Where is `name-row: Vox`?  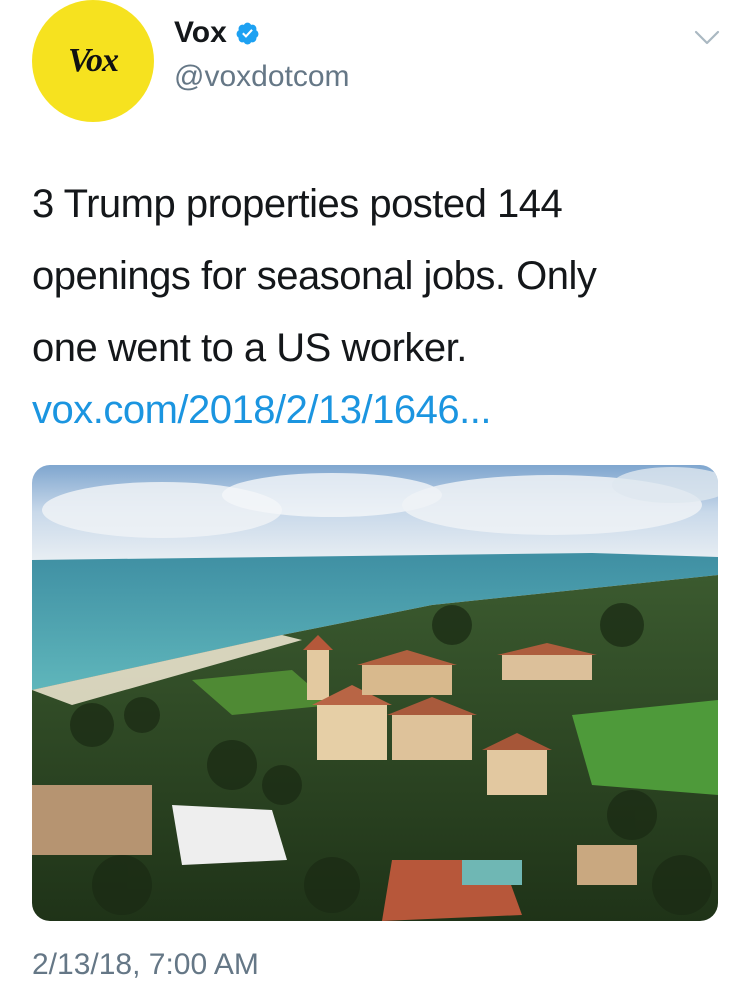
name-row: Vox is located at coordinates (217, 33).